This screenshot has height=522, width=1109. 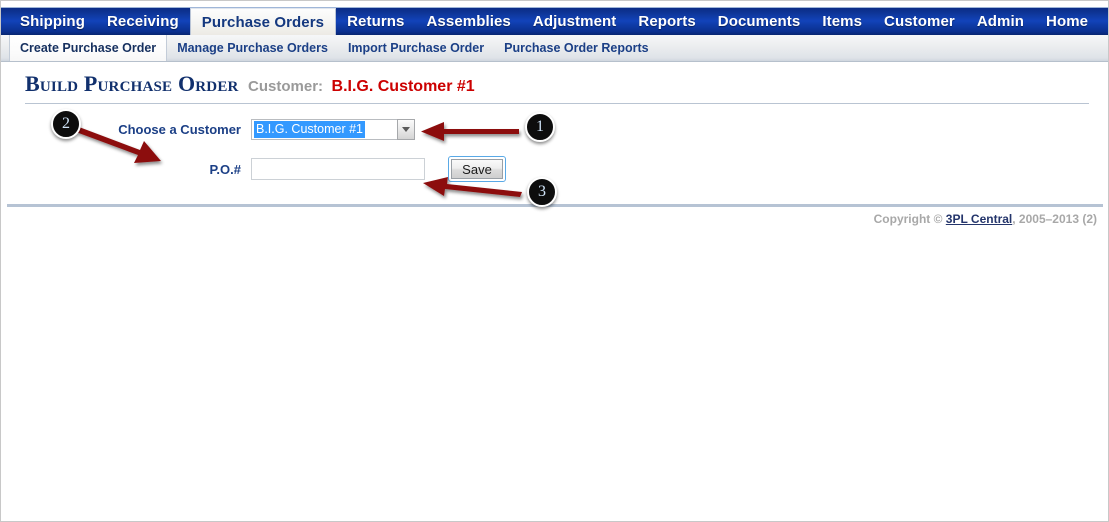 I want to click on nav-item-returns: Returns, so click(x=375, y=21).